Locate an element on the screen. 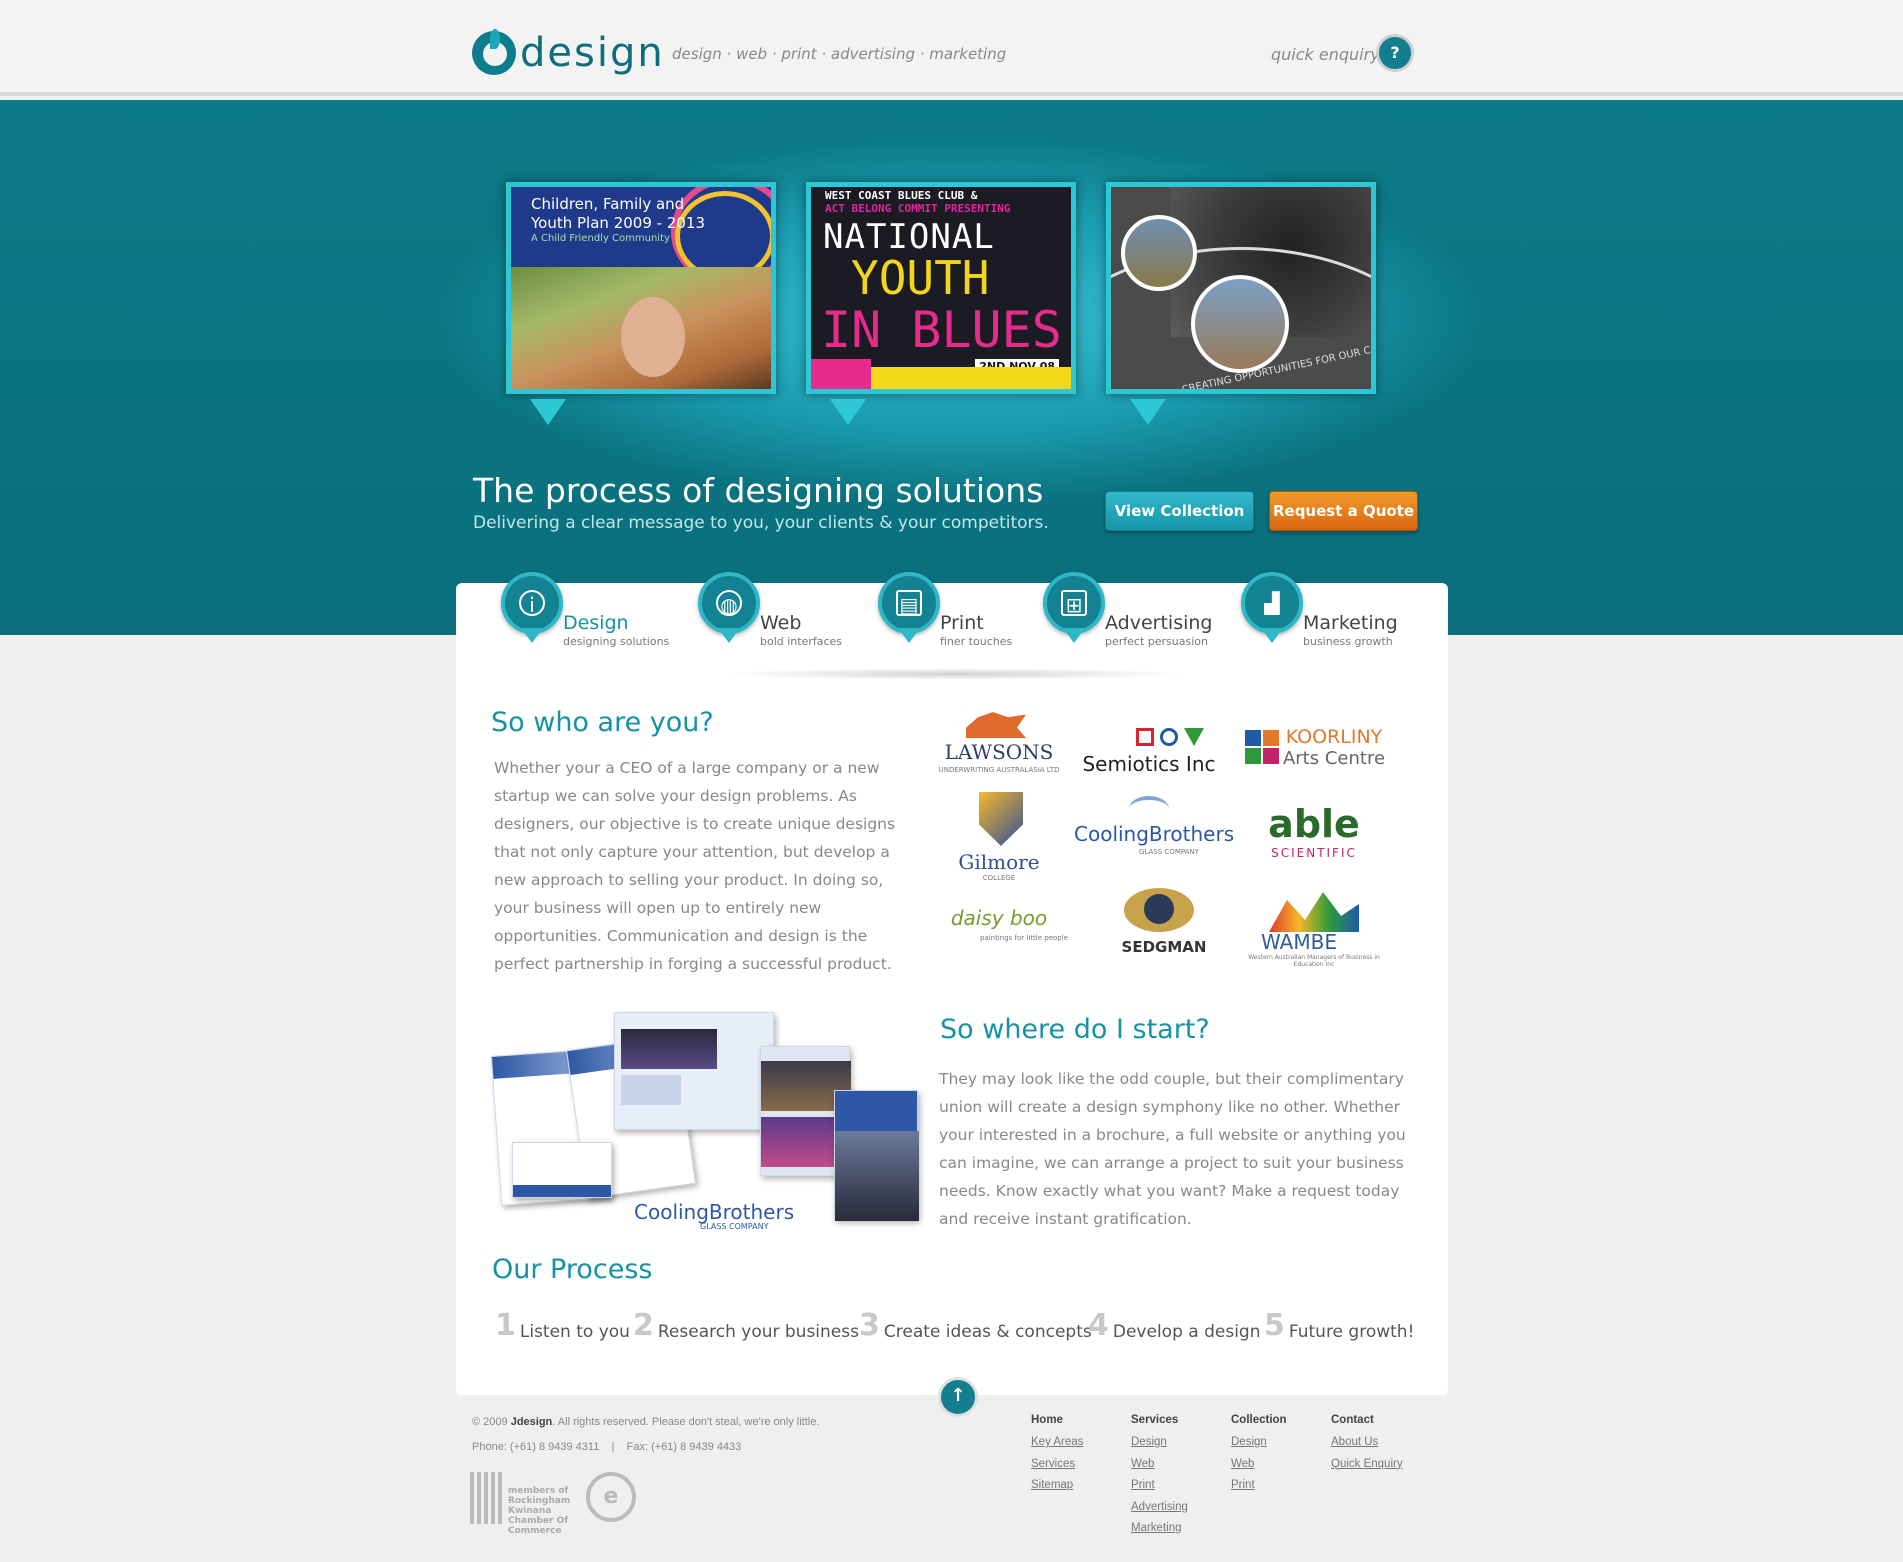 The height and width of the screenshot is (1562, 1903). process-step: 4 Develop a design is located at coordinates (1174, 1325).